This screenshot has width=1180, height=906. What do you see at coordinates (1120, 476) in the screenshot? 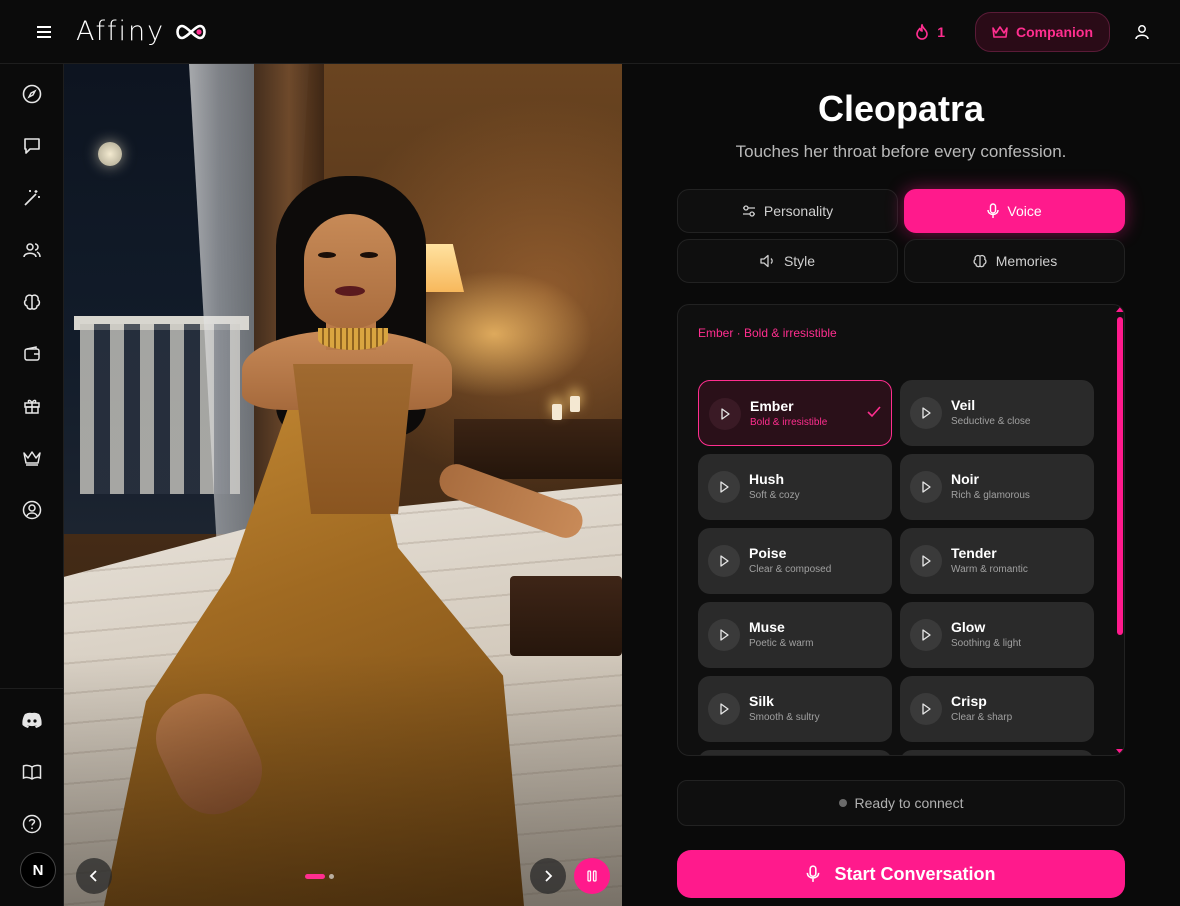
I see `scrollbar-thumb` at bounding box center [1120, 476].